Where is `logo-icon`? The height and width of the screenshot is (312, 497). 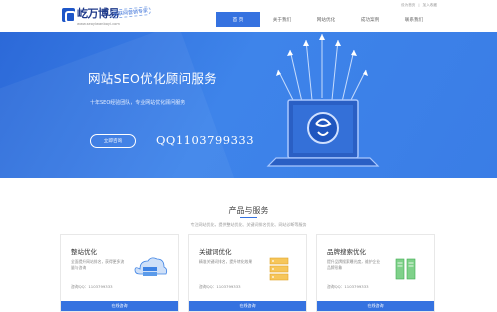
logo-icon is located at coordinates (69, 15).